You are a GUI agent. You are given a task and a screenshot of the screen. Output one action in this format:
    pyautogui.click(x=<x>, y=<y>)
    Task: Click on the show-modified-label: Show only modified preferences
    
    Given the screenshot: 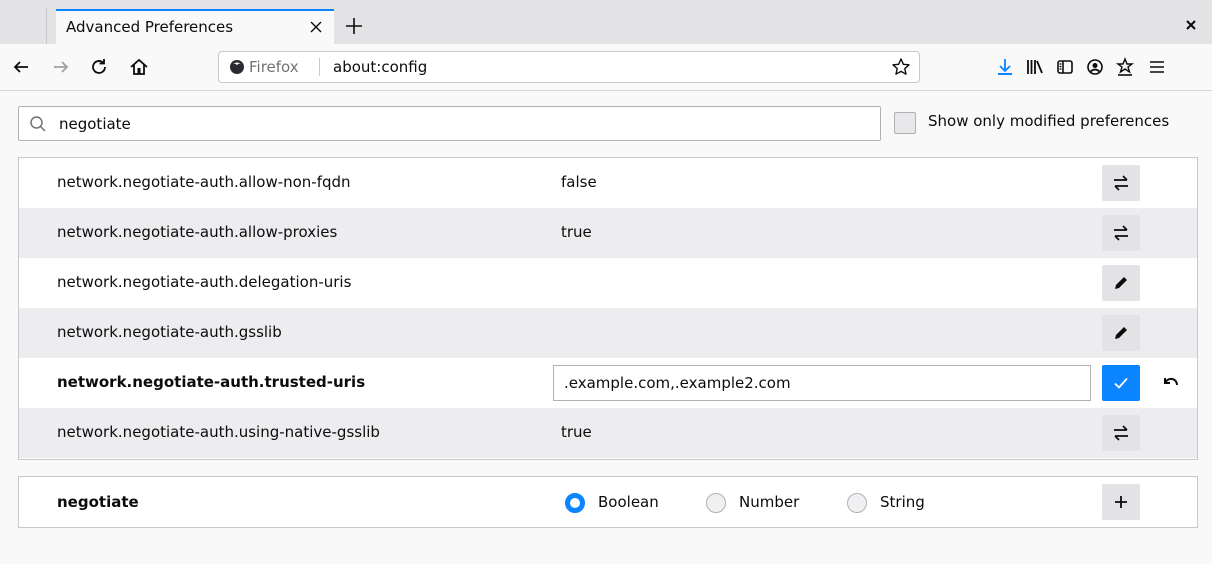 What is the action you would take?
    pyautogui.click(x=1049, y=121)
    